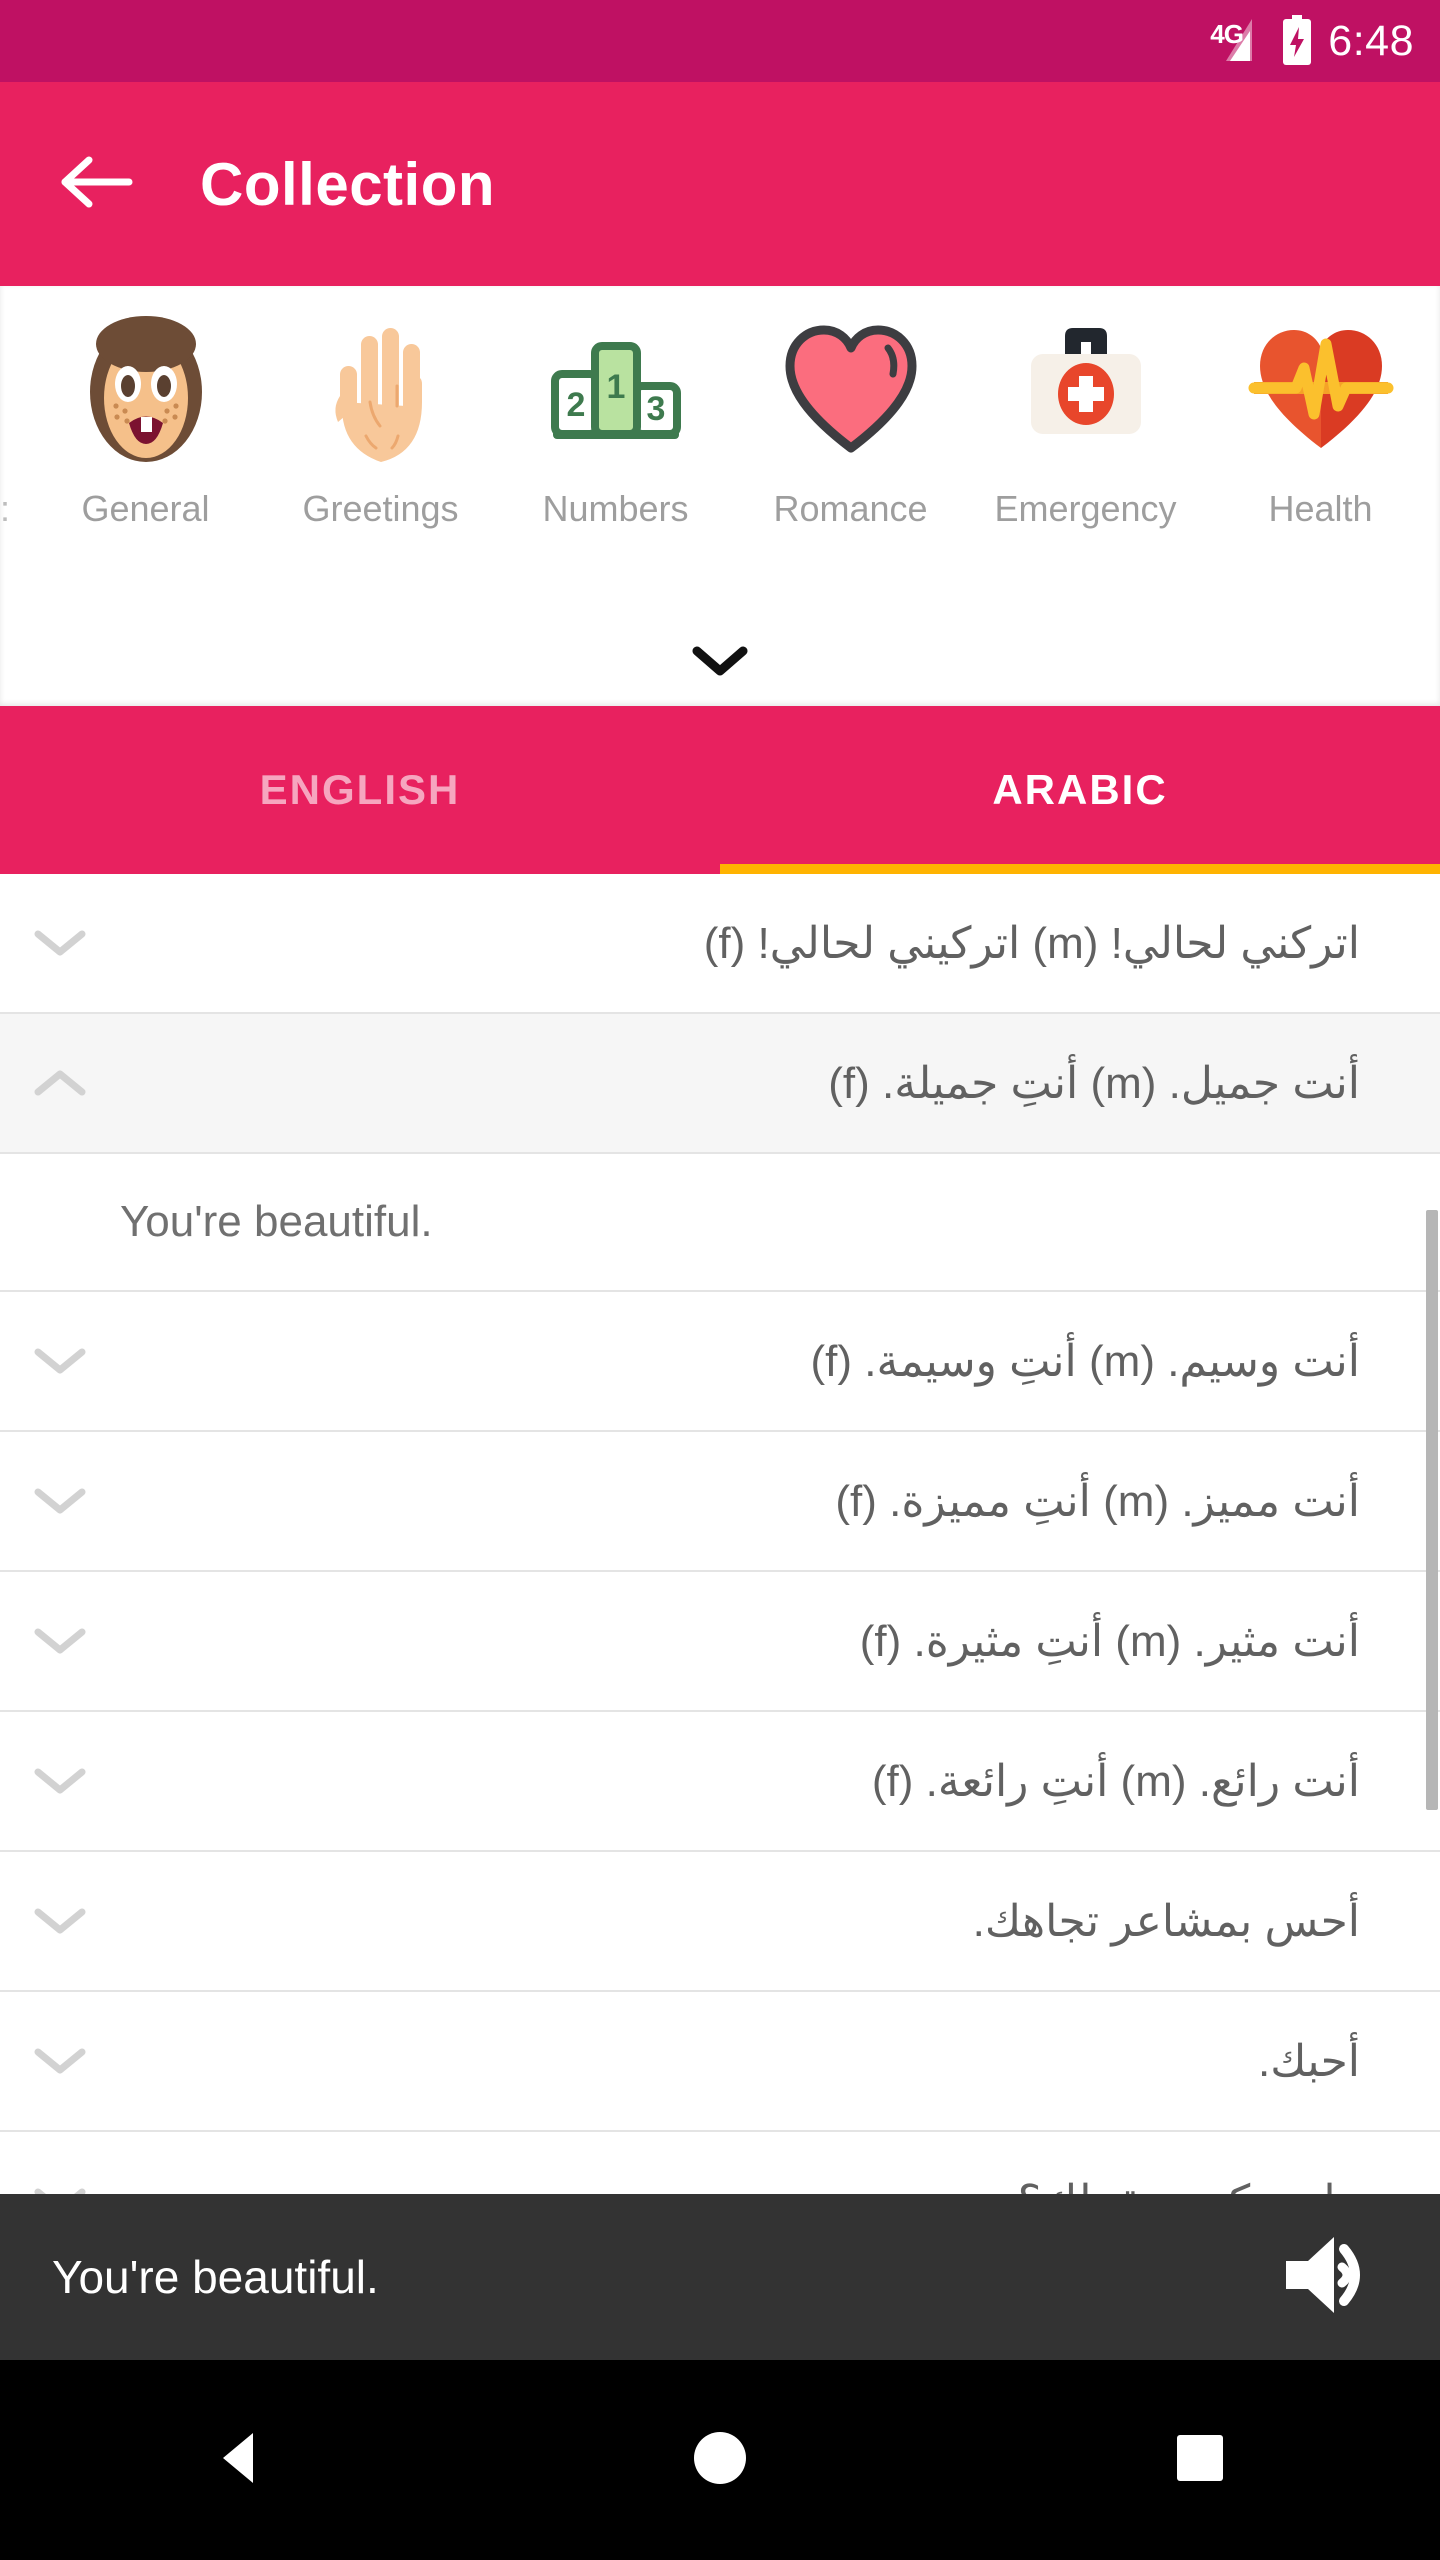 The width and height of the screenshot is (1440, 2560). I want to click on category-item-numbers: 2 1 3 Numbers, so click(615, 420).